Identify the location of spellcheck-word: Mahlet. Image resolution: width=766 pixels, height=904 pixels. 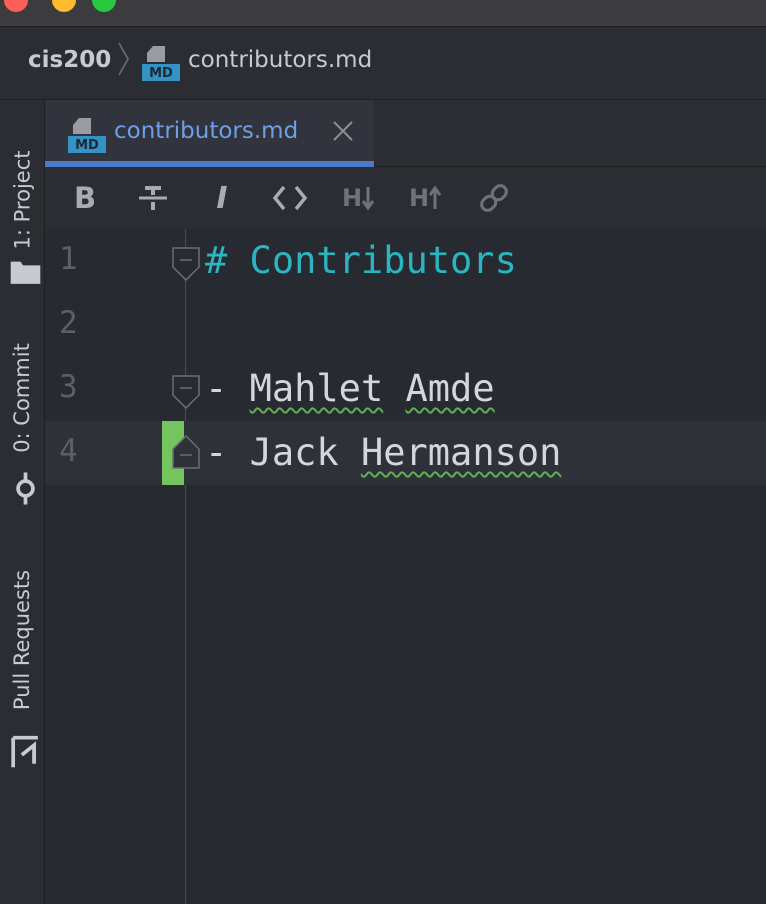
(316, 388).